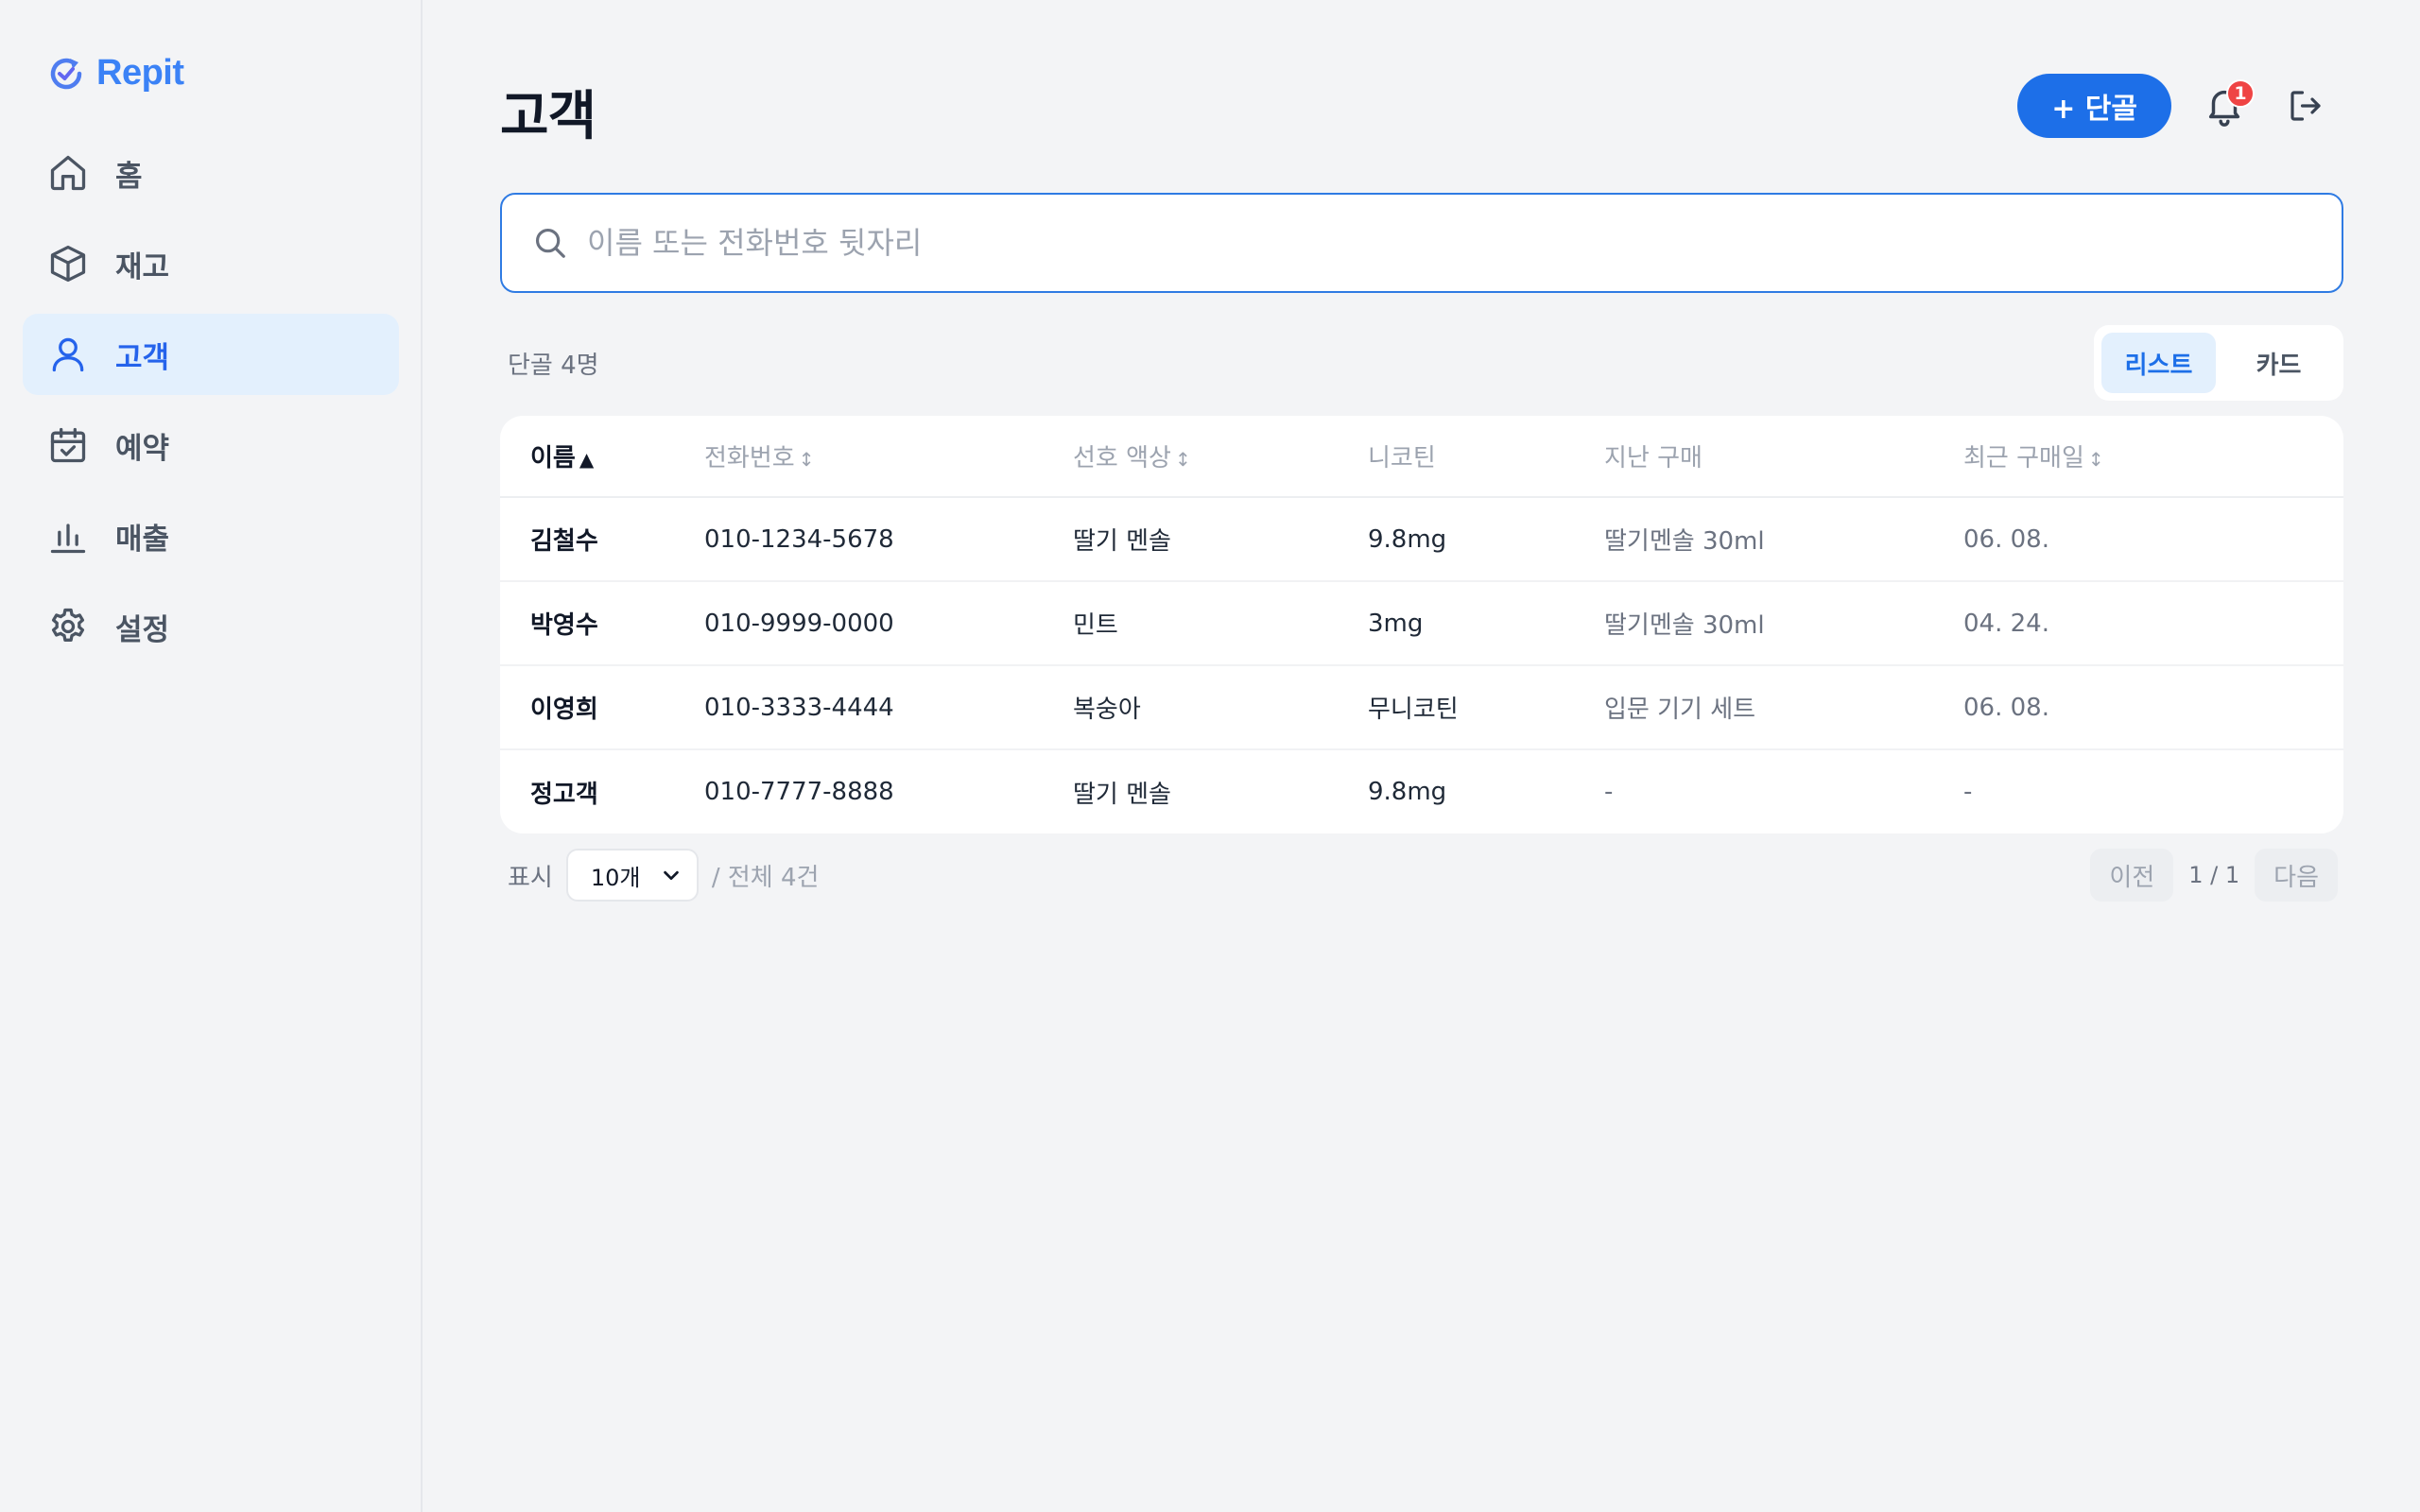  I want to click on sidebar-item-inventory: 재고, so click(211, 263).